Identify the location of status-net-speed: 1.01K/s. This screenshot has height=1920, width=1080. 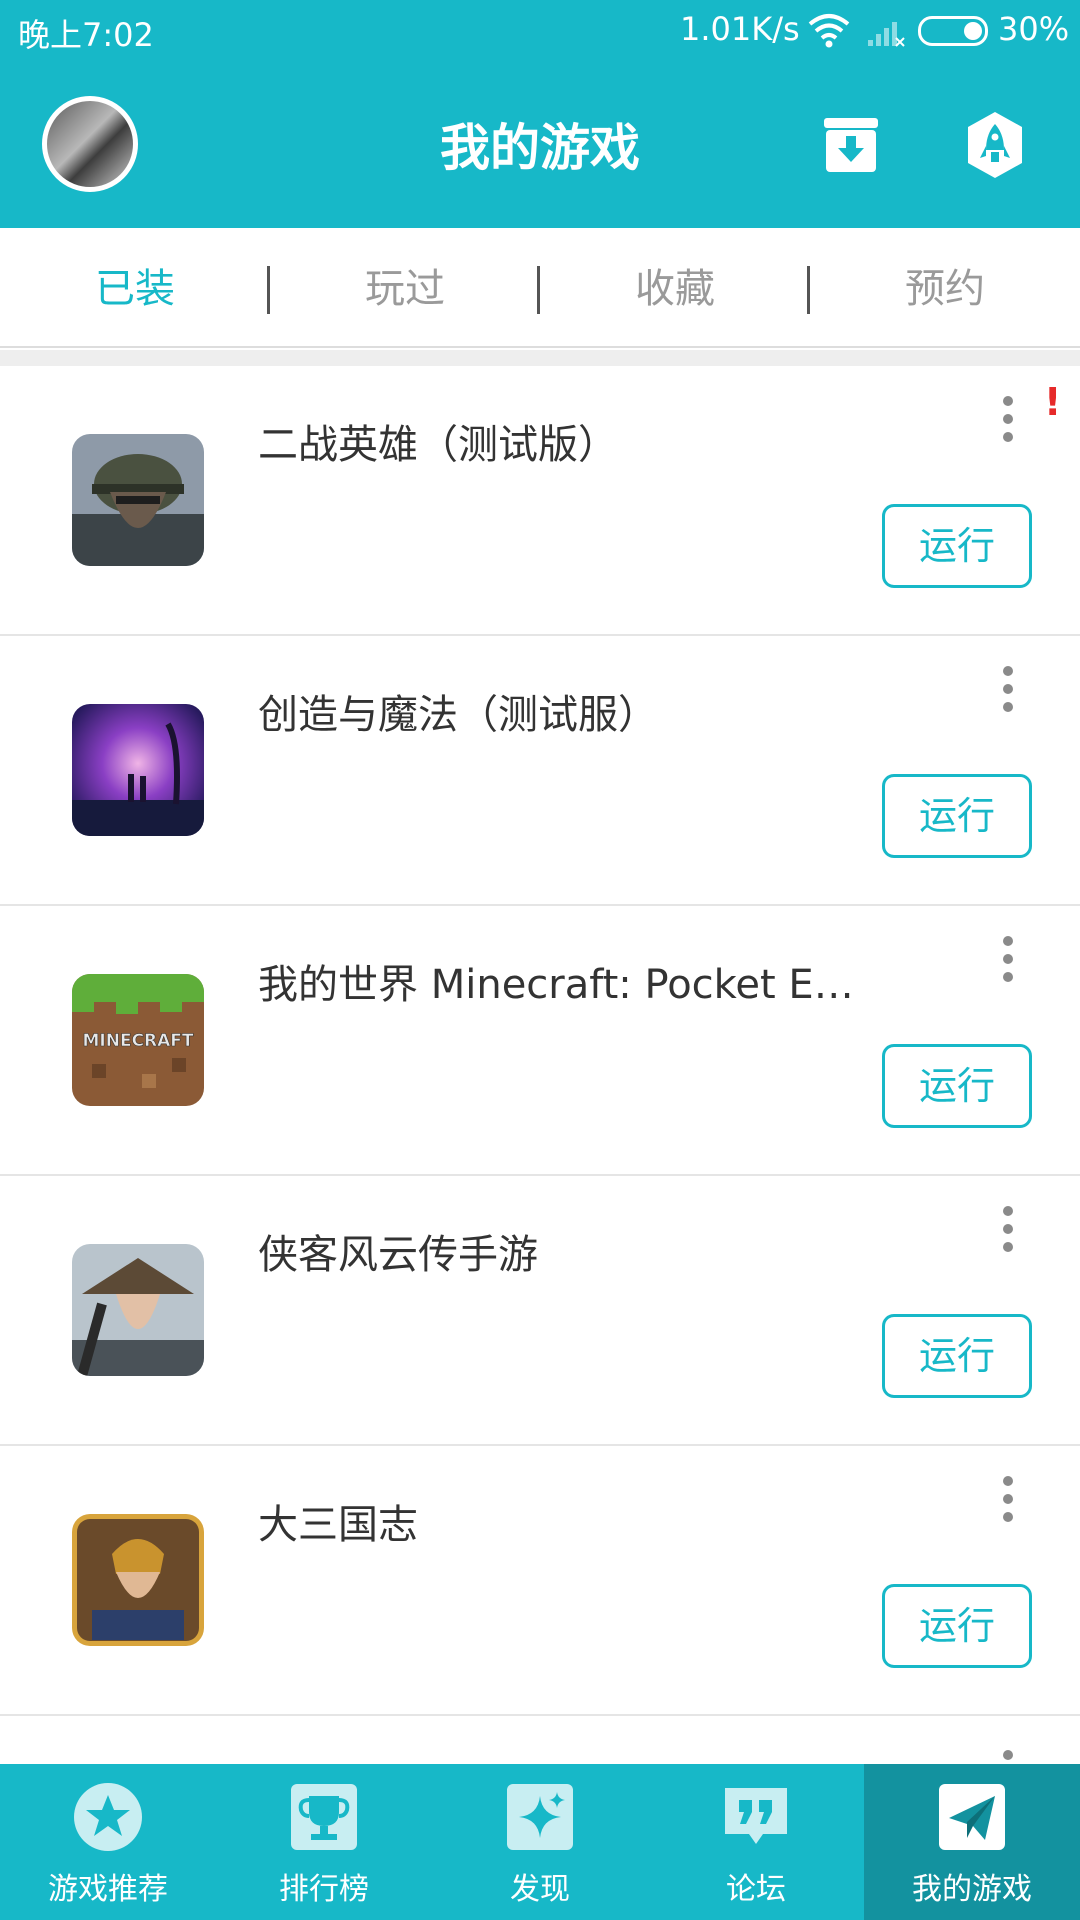
(740, 29).